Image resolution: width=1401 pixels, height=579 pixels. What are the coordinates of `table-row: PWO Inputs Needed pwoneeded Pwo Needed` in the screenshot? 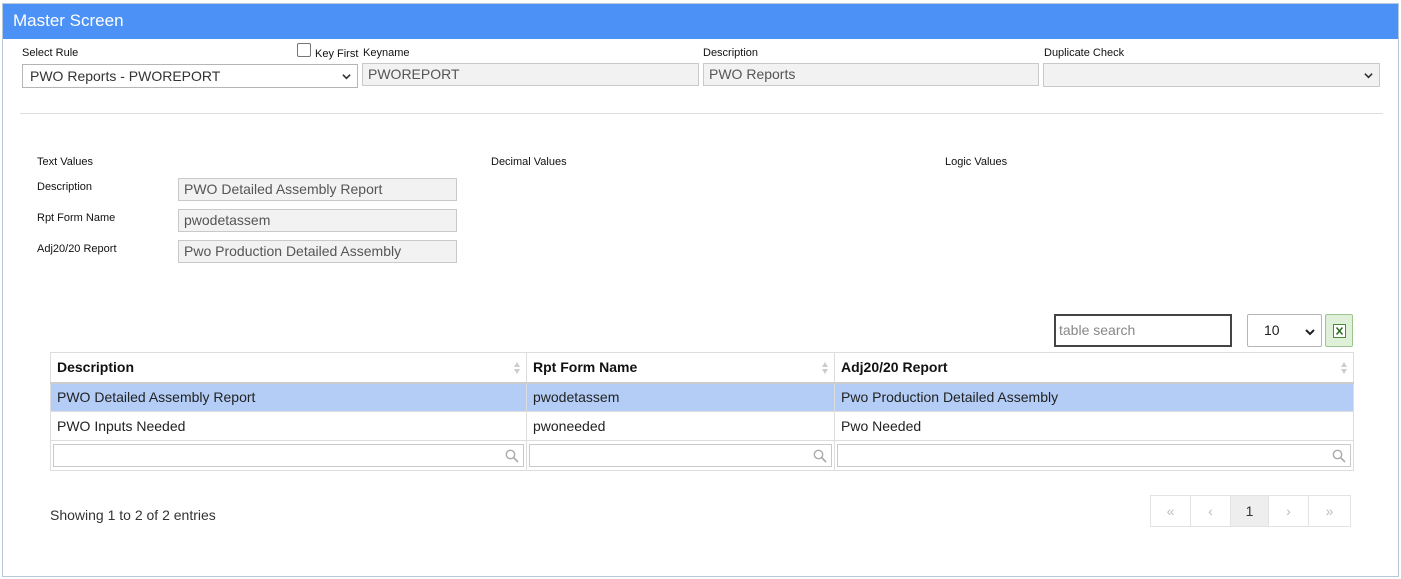 It's located at (702, 426).